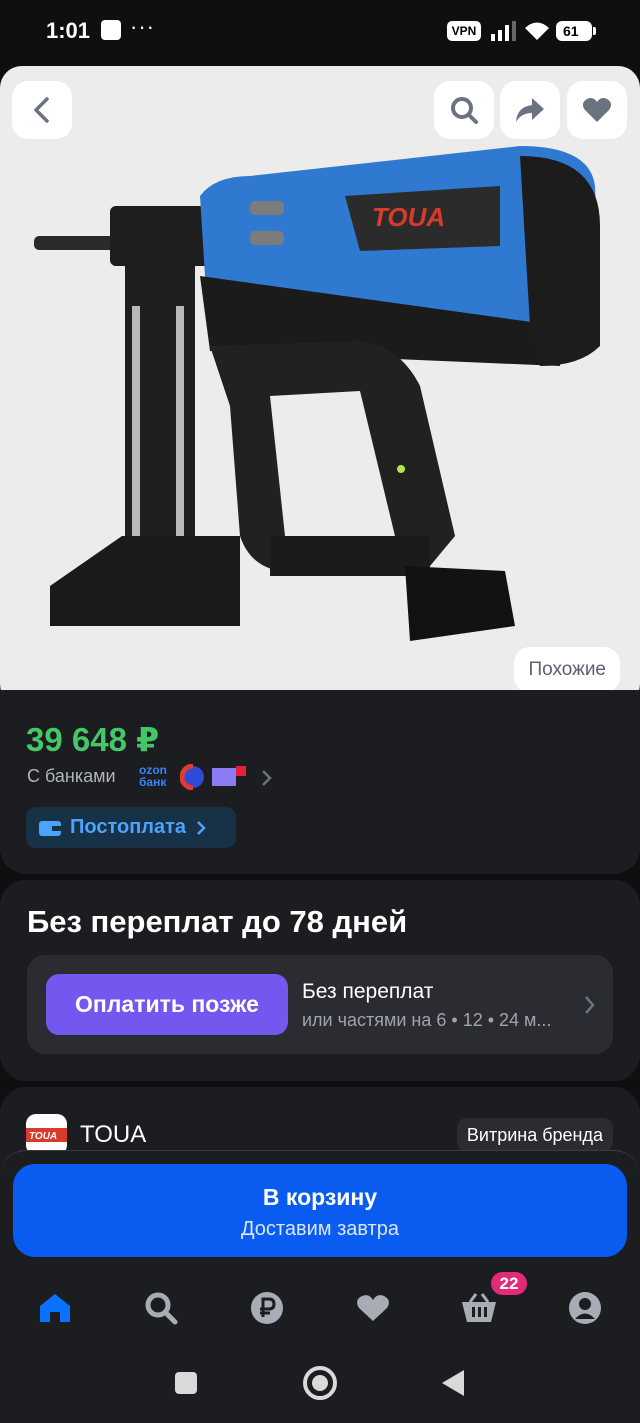  I want to click on tab-finance, so click(267, 1308).